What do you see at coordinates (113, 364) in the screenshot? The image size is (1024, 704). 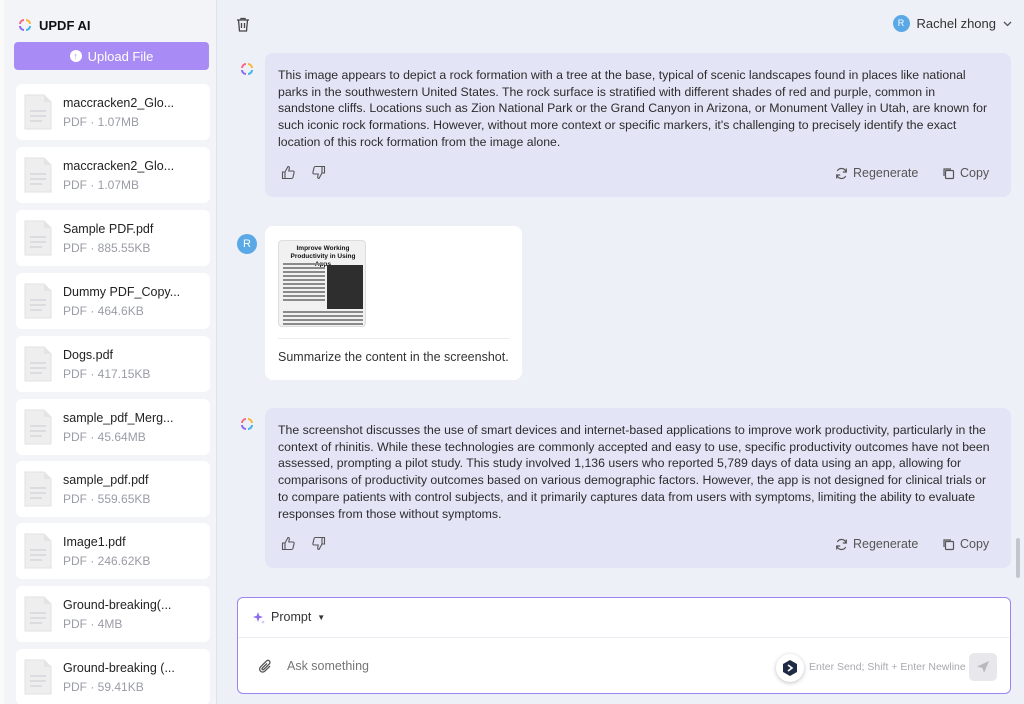 I see `file-item: Dogs.pdf PDF · 417.15KB` at bounding box center [113, 364].